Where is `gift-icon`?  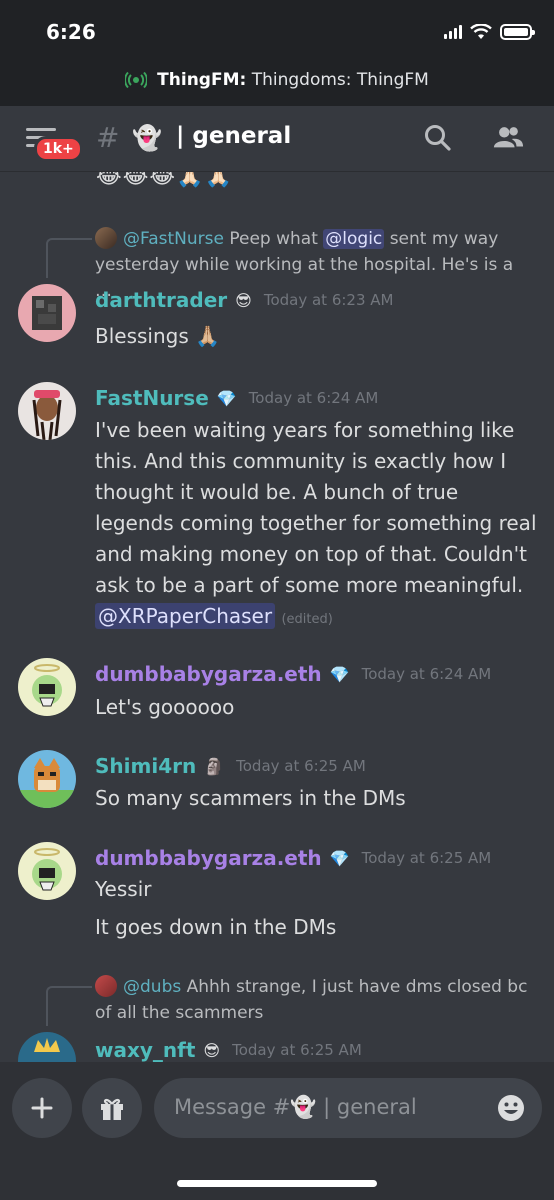 gift-icon is located at coordinates (112, 1109).